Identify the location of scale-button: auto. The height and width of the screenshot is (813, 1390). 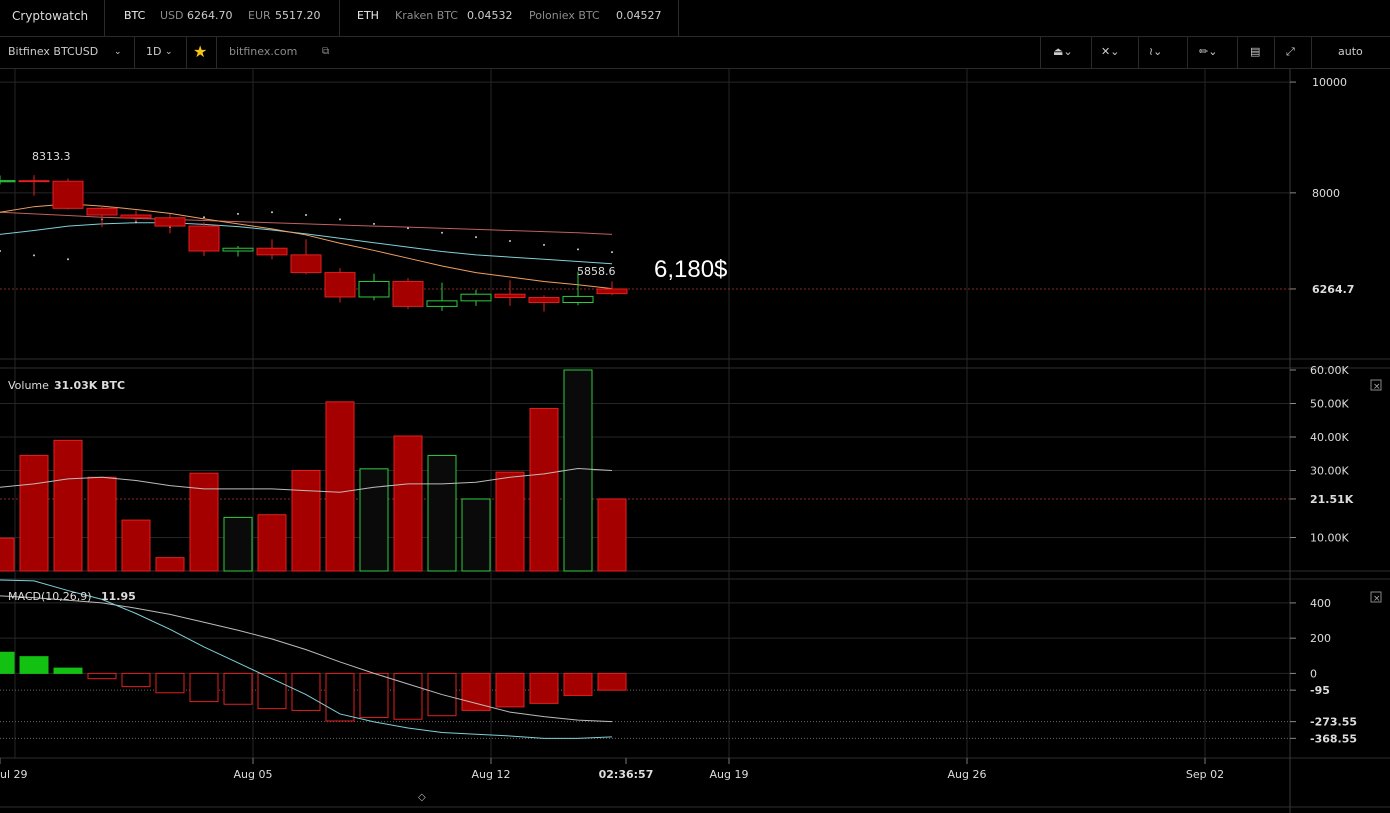
(1351, 52).